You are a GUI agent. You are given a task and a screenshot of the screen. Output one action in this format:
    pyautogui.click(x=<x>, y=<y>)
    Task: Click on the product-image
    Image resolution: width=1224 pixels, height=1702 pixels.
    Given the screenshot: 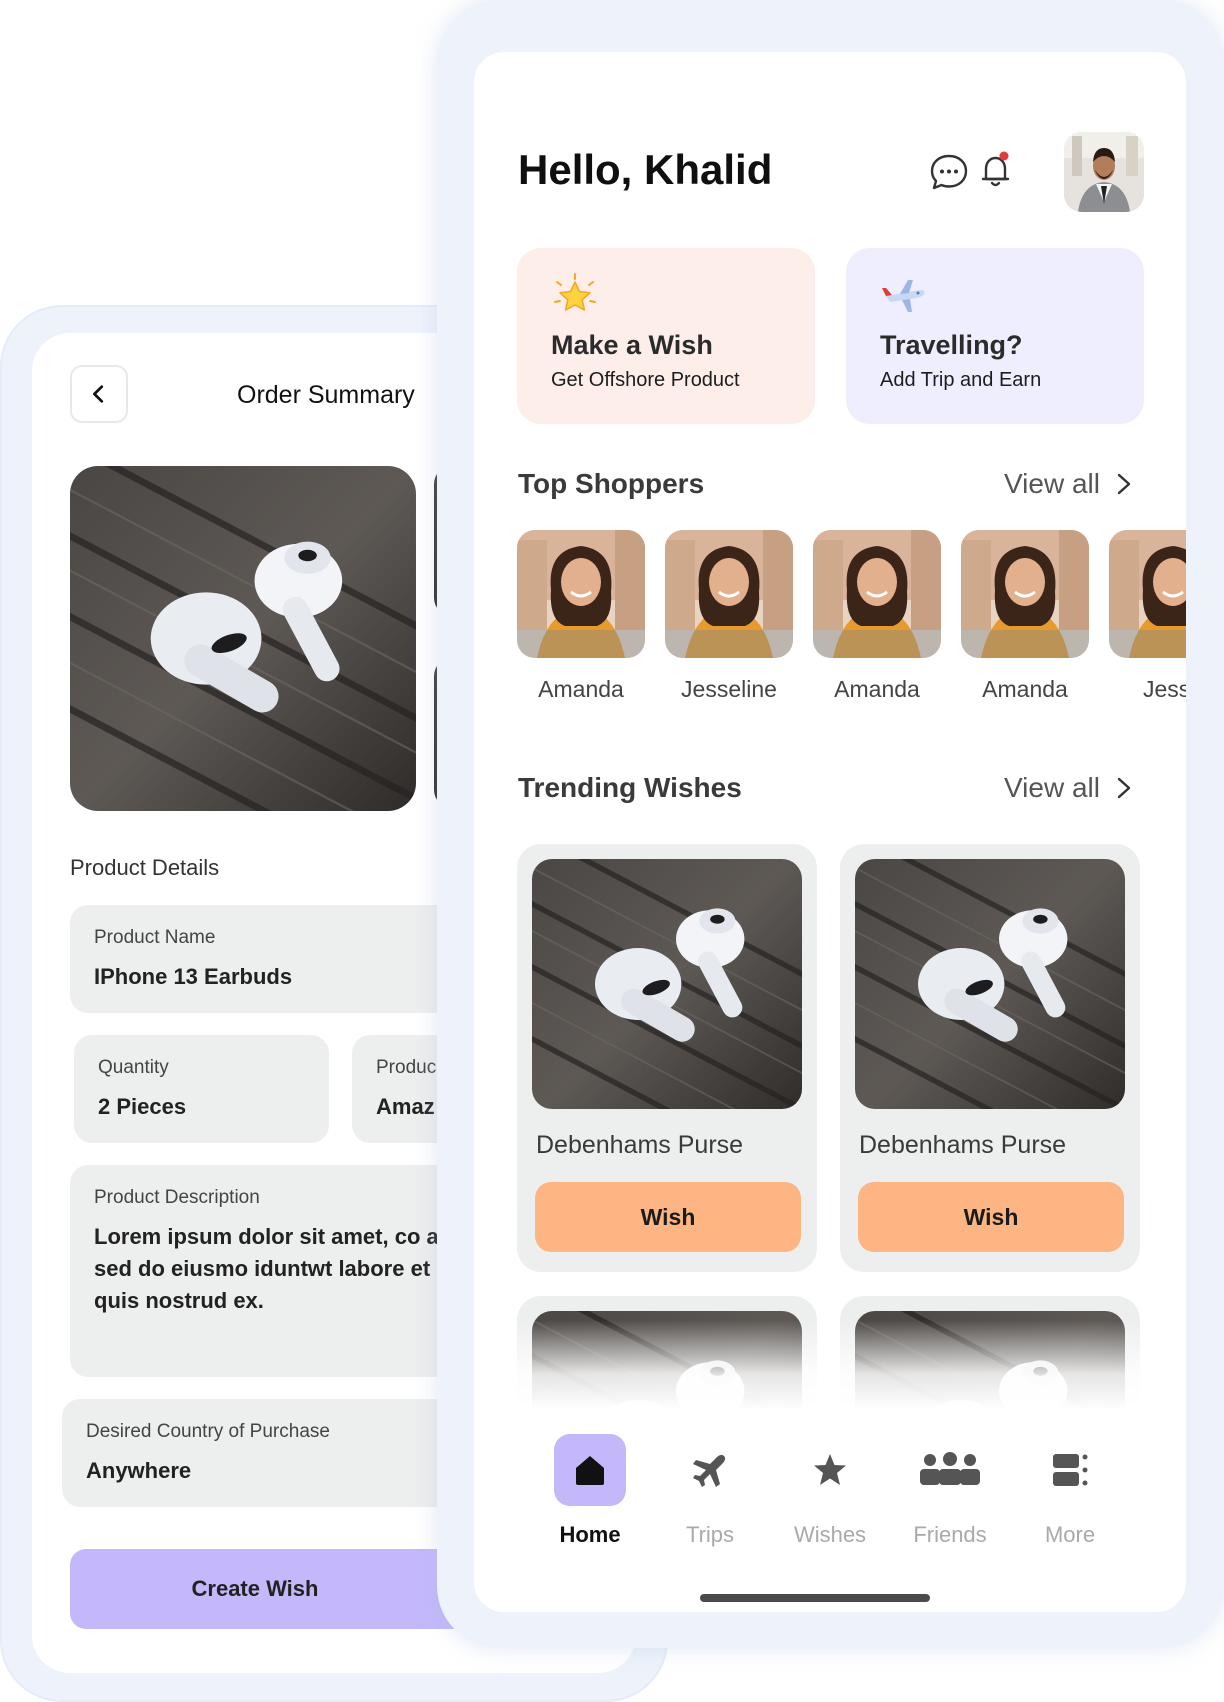 What is the action you would take?
    pyautogui.click(x=243, y=638)
    